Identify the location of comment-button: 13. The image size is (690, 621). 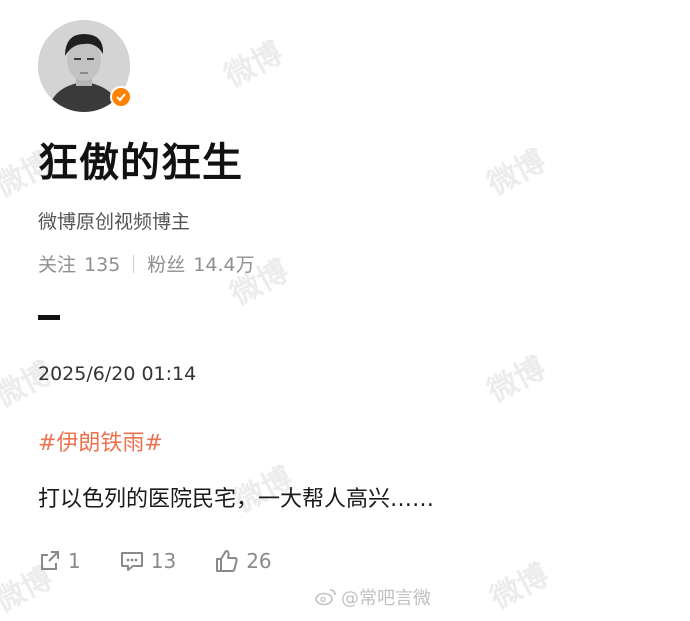
(147, 561).